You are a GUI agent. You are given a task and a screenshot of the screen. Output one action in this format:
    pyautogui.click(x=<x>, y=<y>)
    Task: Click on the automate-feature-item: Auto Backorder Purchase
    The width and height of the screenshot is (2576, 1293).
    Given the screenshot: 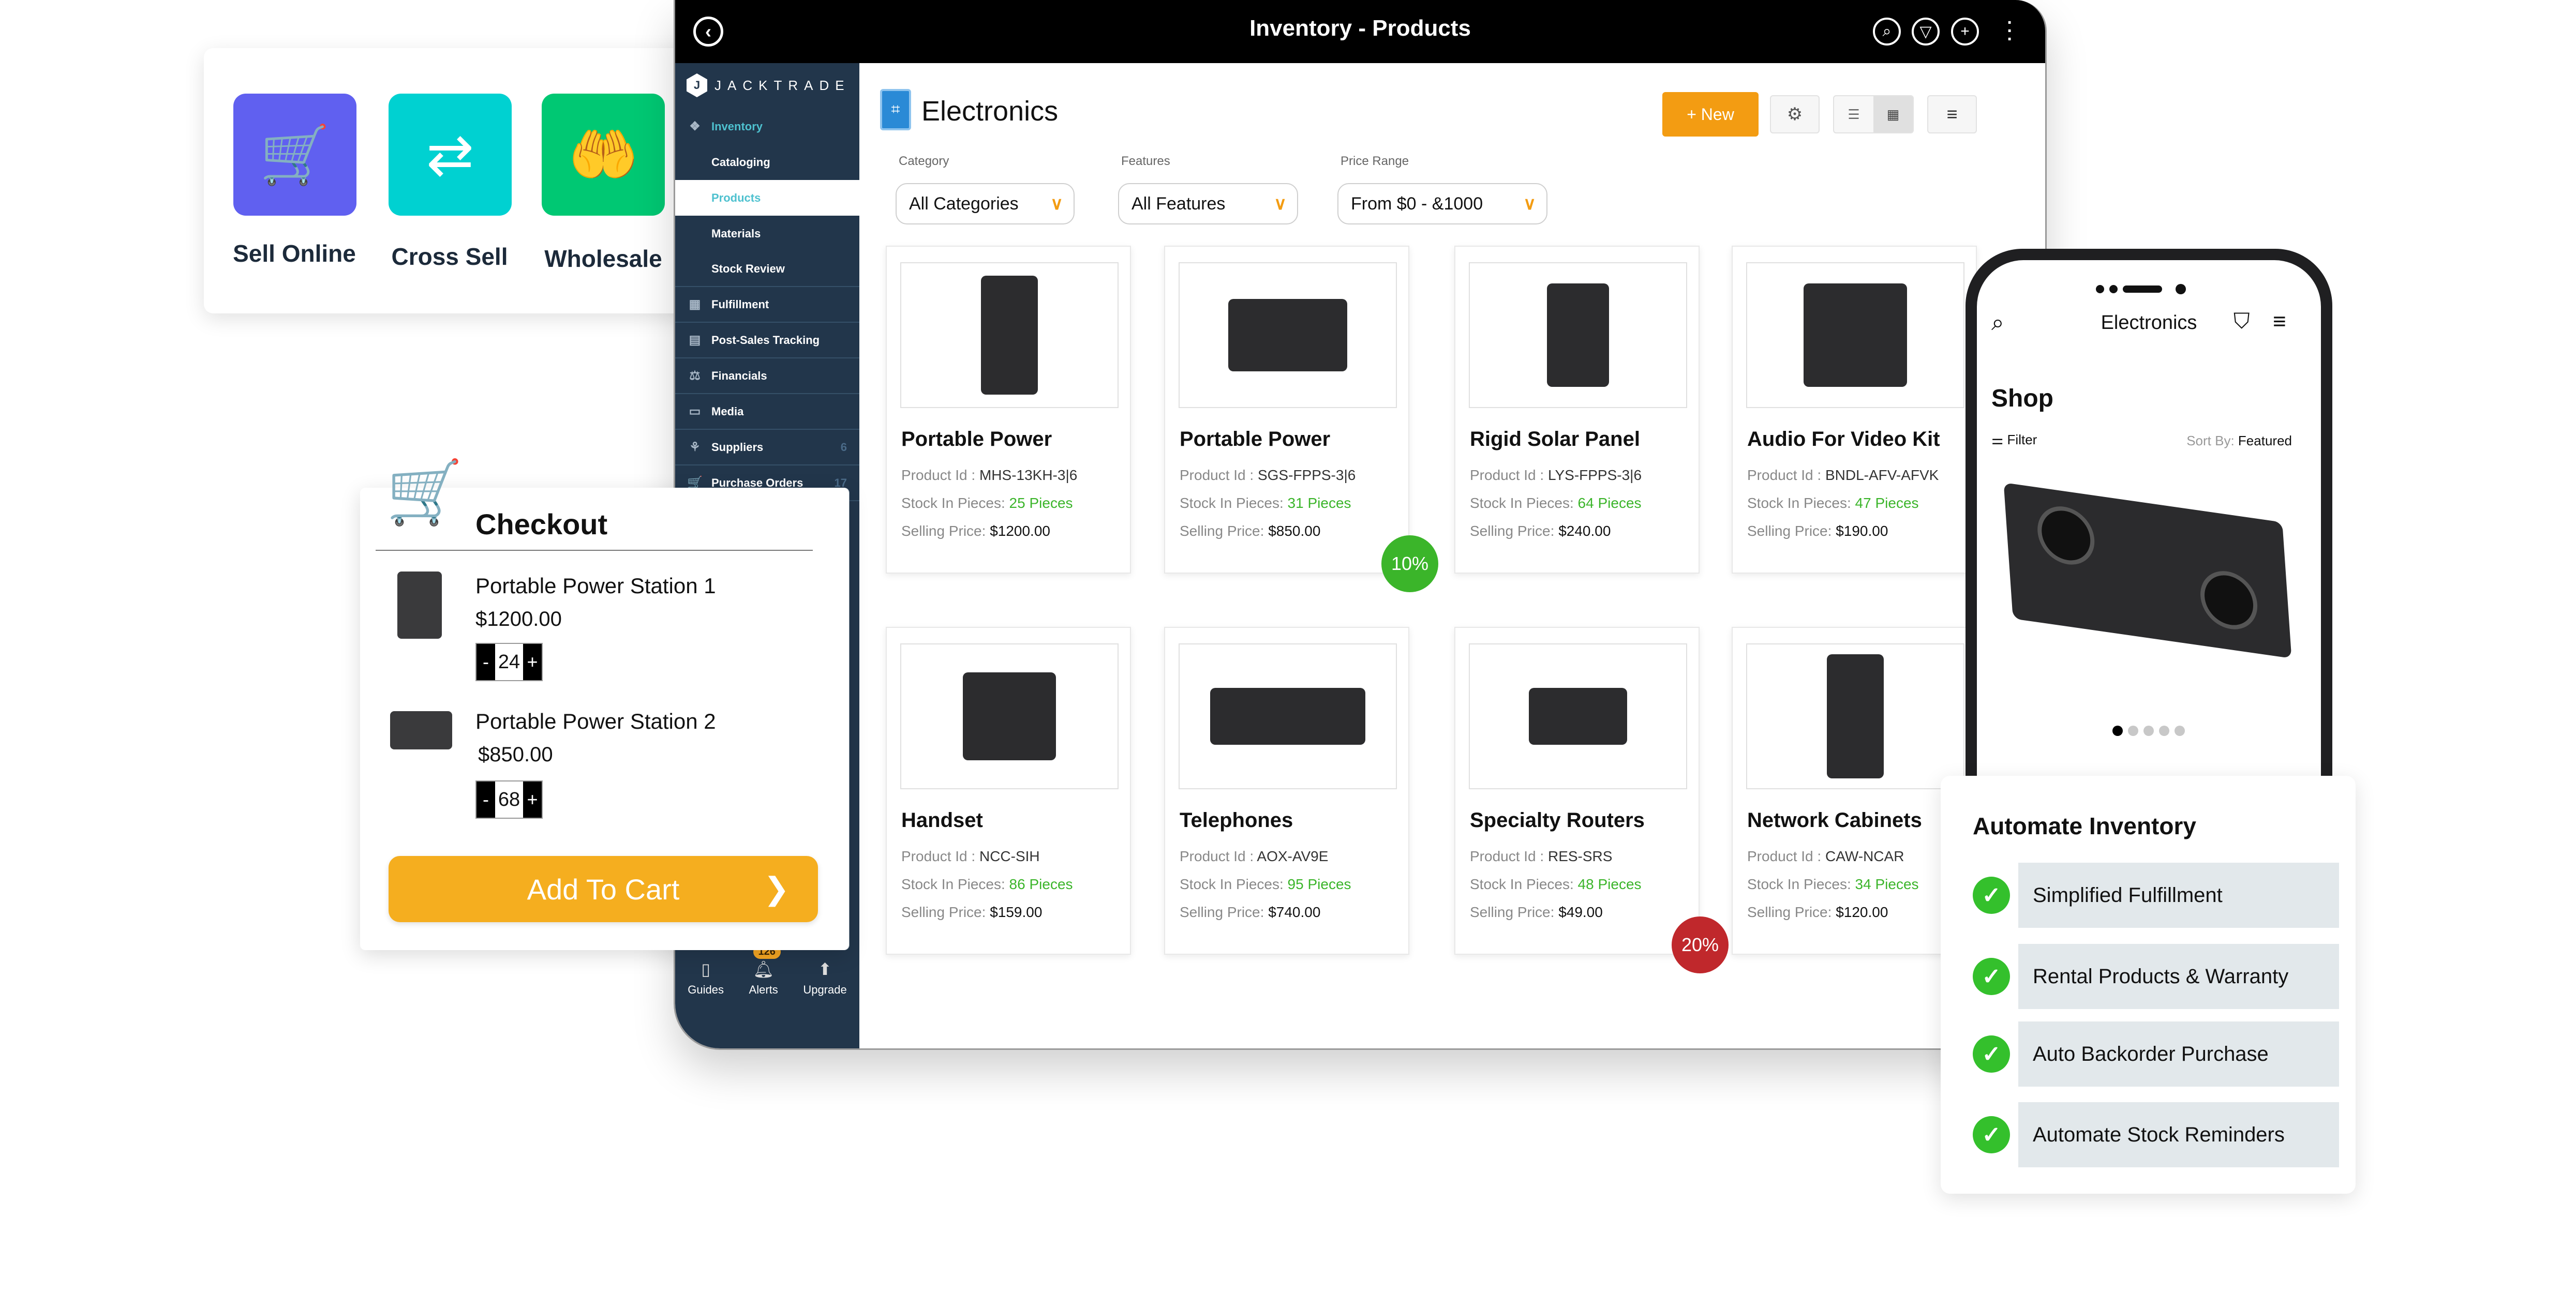 What is the action you would take?
    pyautogui.click(x=2178, y=1054)
    